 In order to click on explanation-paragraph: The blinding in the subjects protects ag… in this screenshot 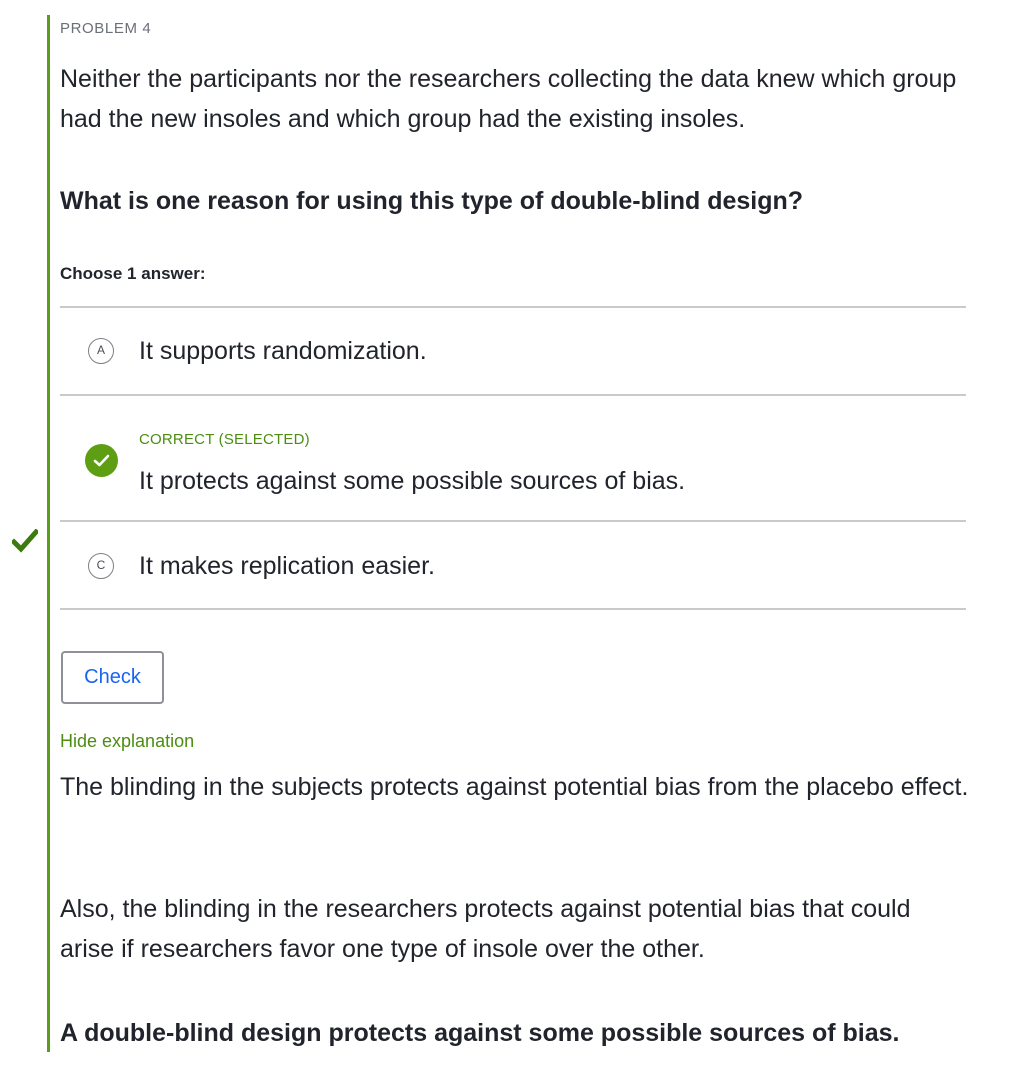, I will do `click(514, 787)`.